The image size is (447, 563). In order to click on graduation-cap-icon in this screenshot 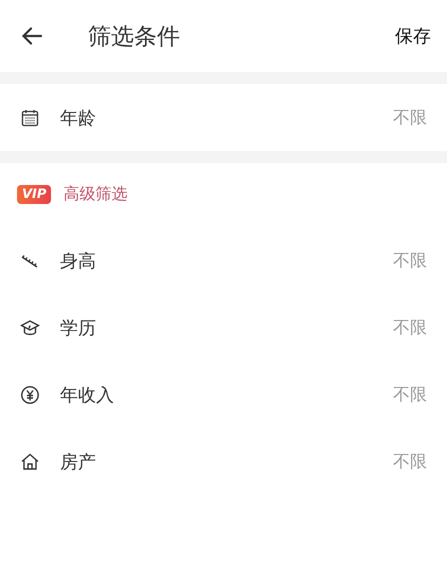, I will do `click(30, 328)`.